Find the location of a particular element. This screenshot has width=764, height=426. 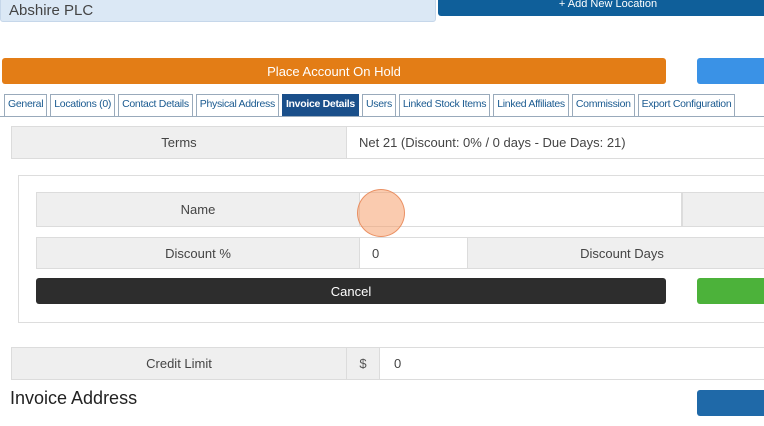

discount-percent-label: Discount % is located at coordinates (198, 253).